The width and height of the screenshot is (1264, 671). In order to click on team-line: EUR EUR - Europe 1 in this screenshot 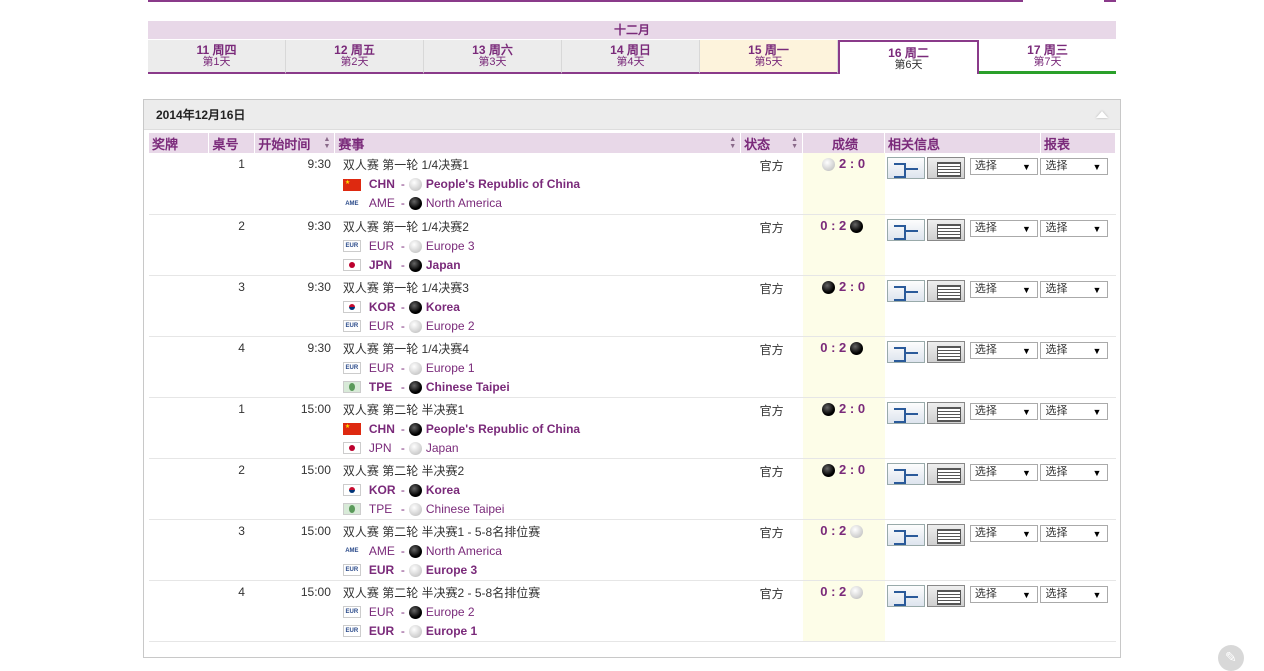, I will do `click(541, 368)`.